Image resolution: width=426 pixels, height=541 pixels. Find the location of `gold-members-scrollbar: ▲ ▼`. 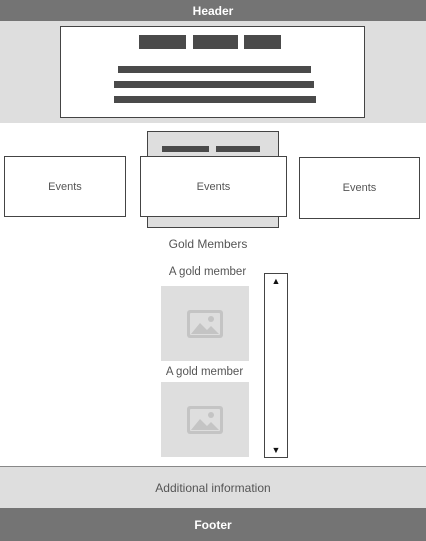

gold-members-scrollbar: ▲ ▼ is located at coordinates (276, 365).